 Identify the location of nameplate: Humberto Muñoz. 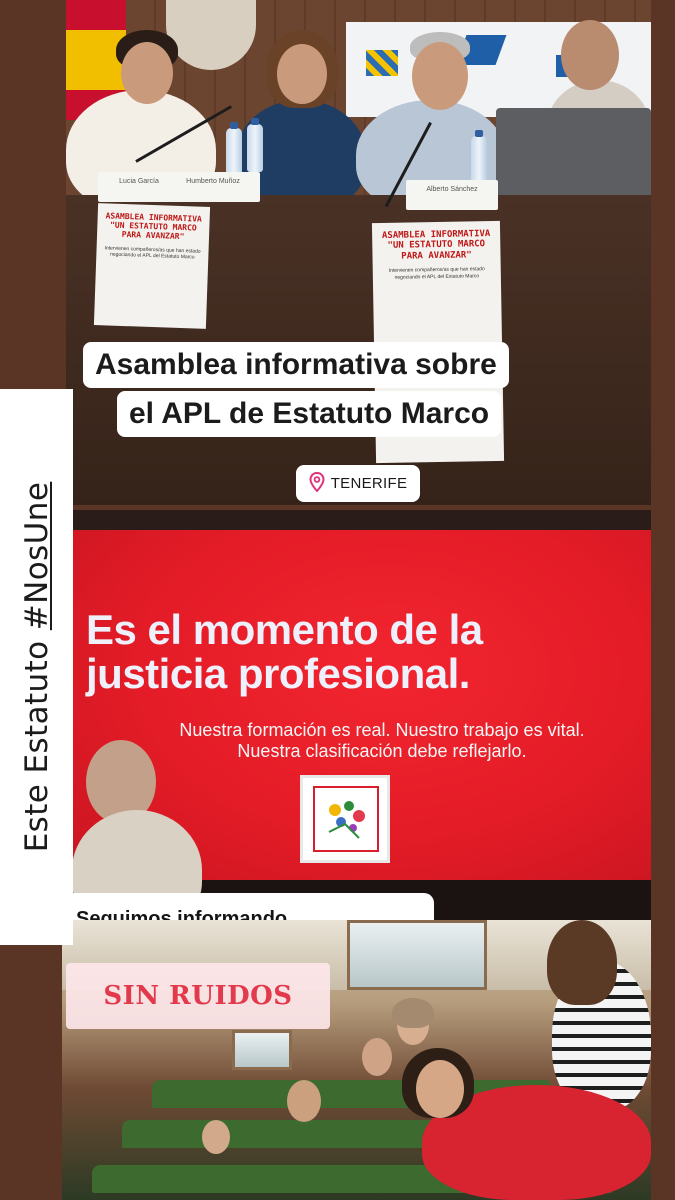
(213, 187).